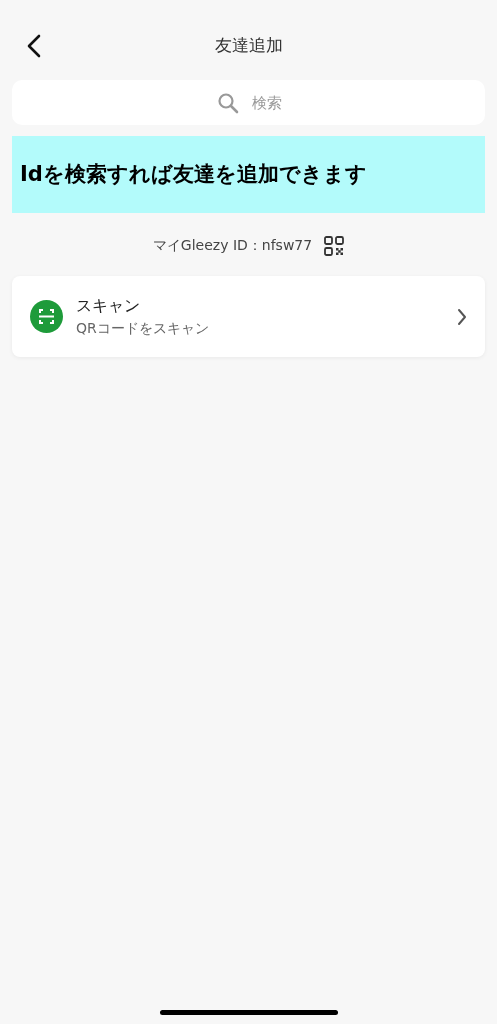 Image resolution: width=497 pixels, height=1024 pixels. I want to click on qr-code-icon, so click(334, 245).